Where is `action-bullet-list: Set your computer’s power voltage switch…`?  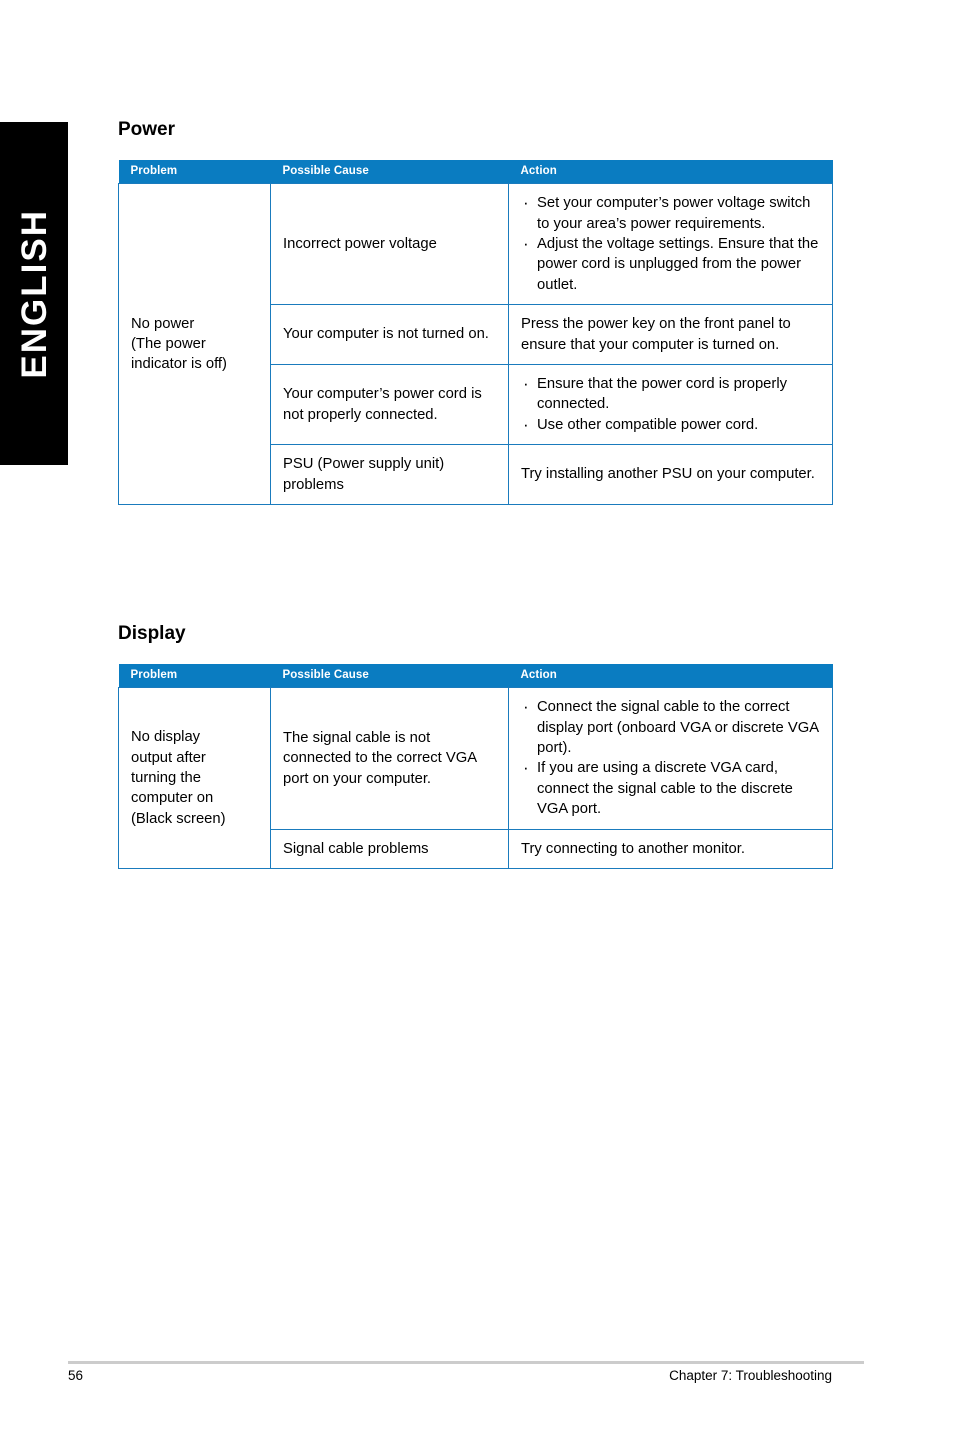 action-bullet-list: Set your computer’s power voltage switch… is located at coordinates (670, 243).